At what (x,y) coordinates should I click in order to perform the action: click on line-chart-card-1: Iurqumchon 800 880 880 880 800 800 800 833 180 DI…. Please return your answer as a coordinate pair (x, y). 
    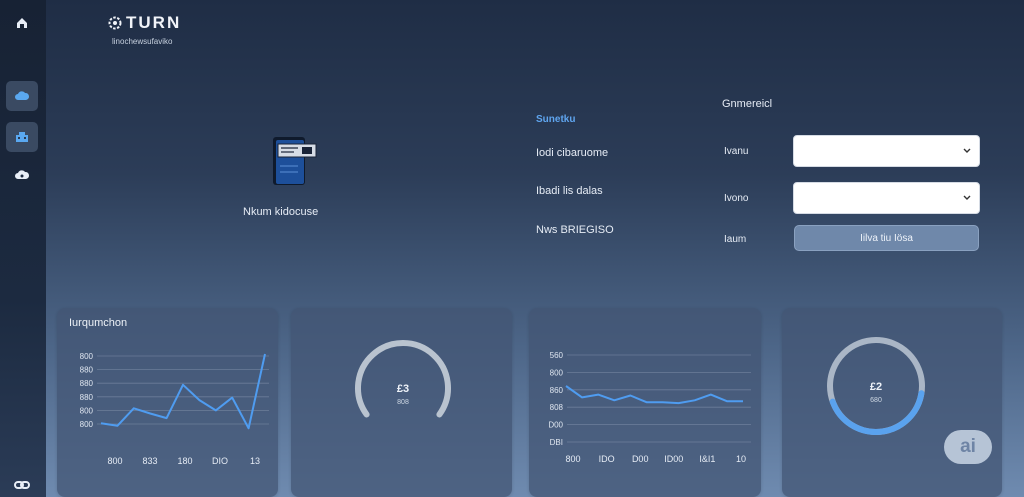
    Looking at the image, I should click on (167, 402).